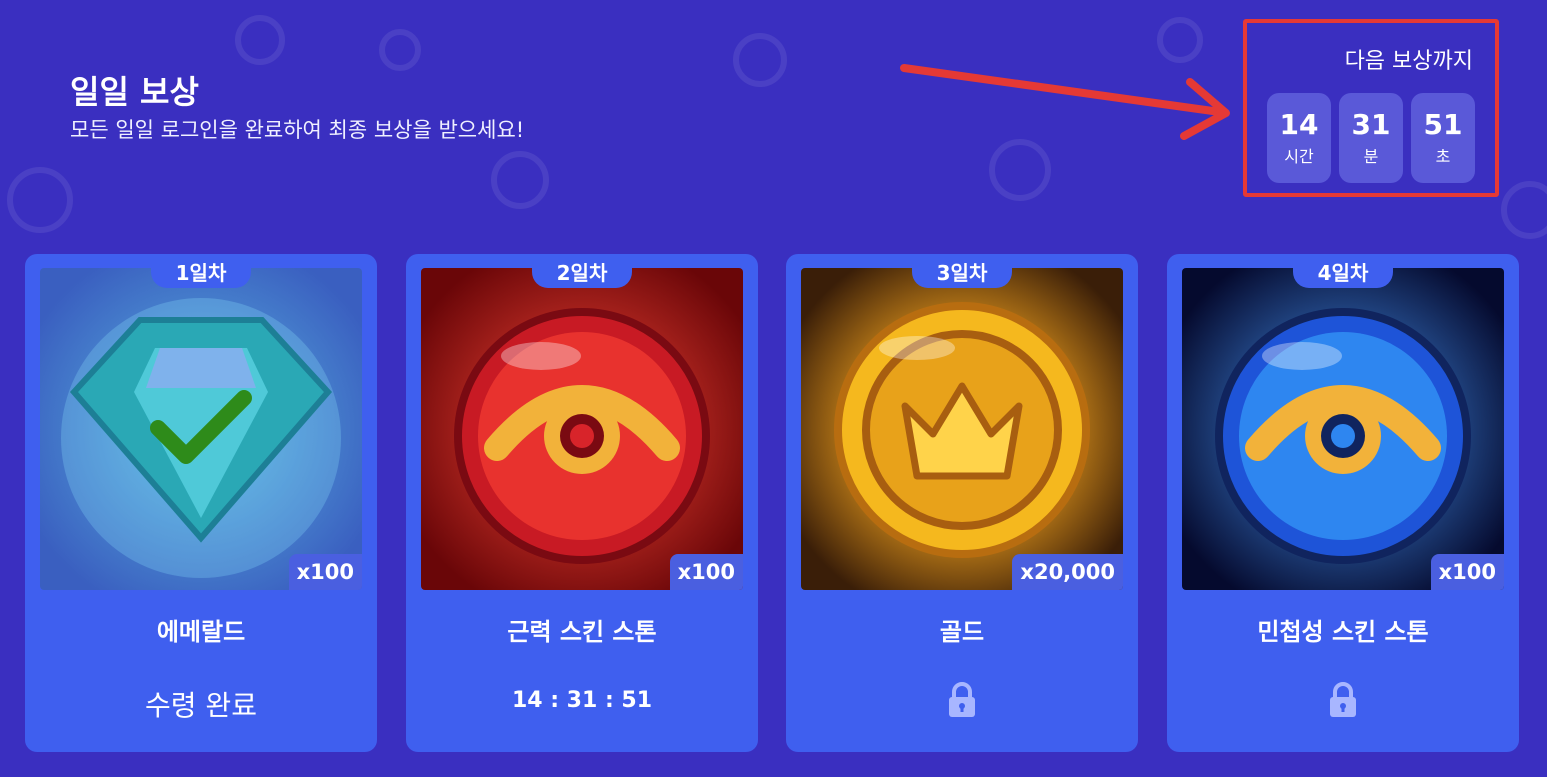 Image resolution: width=1547 pixels, height=777 pixels. Describe the element at coordinates (582, 700) in the screenshot. I see `countdown-status: 14 : 31 : 51` at that location.